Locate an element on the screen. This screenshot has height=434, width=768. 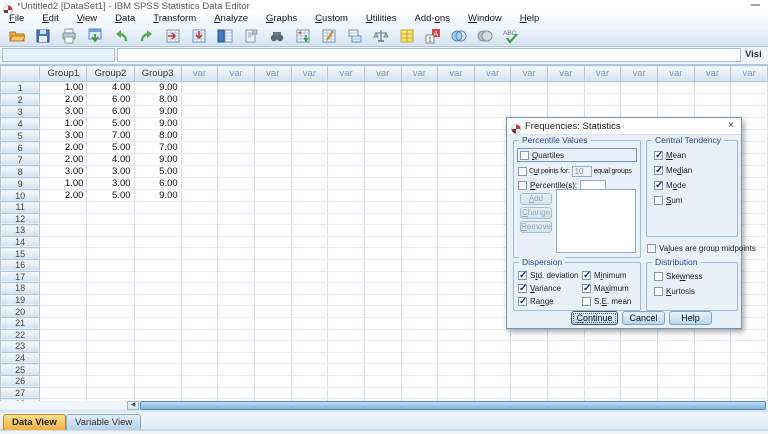
checkbox-box is located at coordinates (586, 301).